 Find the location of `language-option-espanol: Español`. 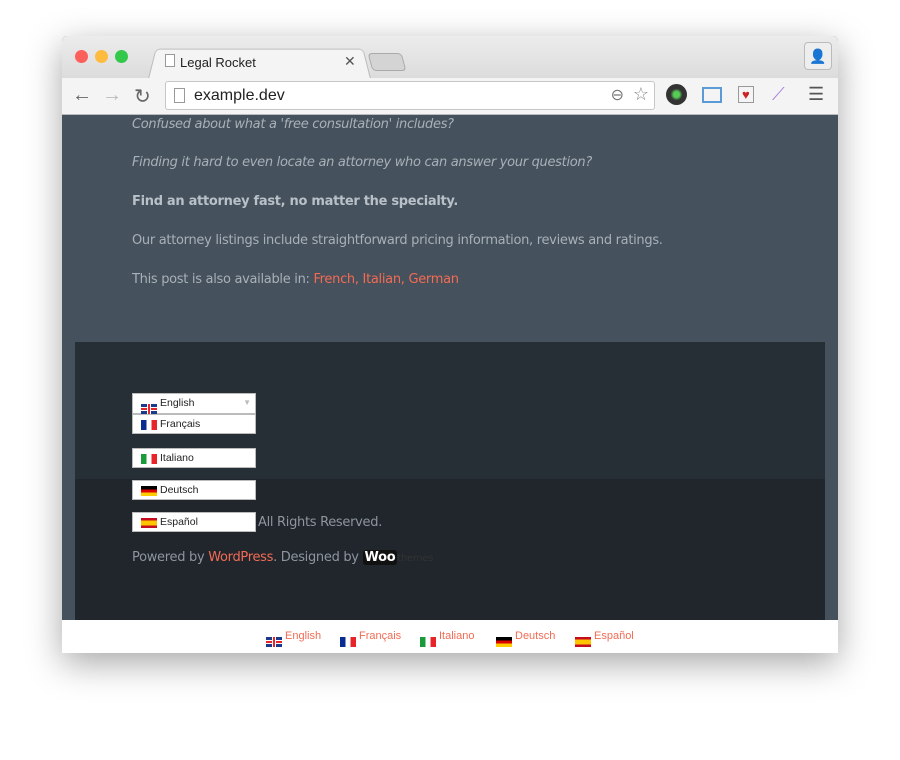

language-option-espanol: Español is located at coordinates (194, 522).